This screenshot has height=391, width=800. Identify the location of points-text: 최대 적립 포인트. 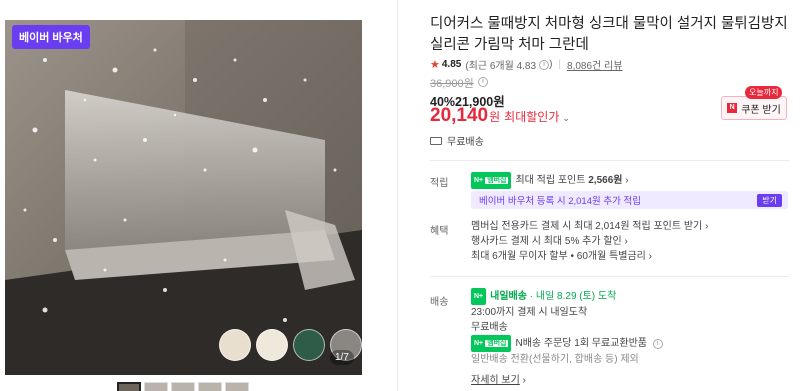
(550, 181).